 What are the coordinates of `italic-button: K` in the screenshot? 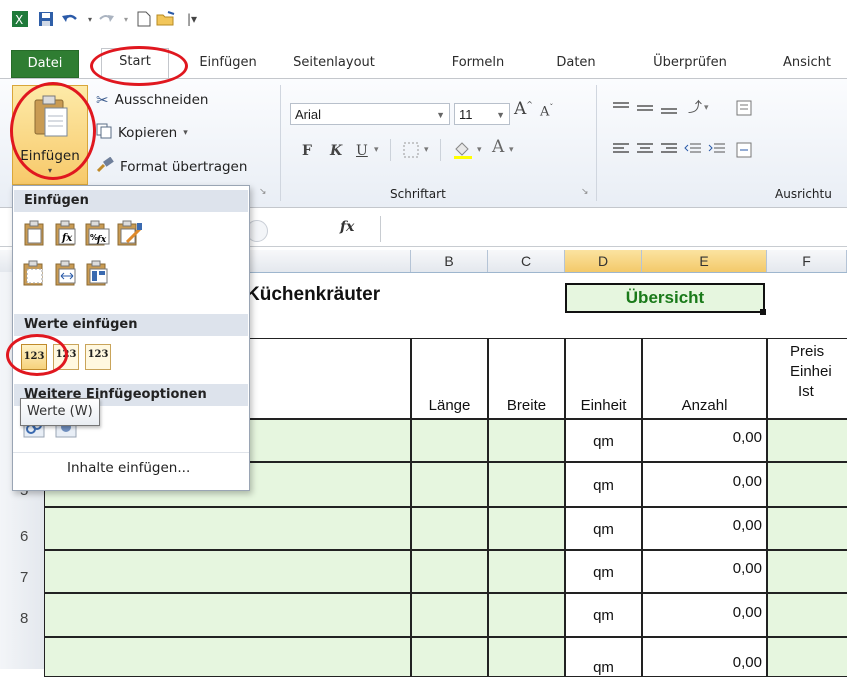 It's located at (336, 151).